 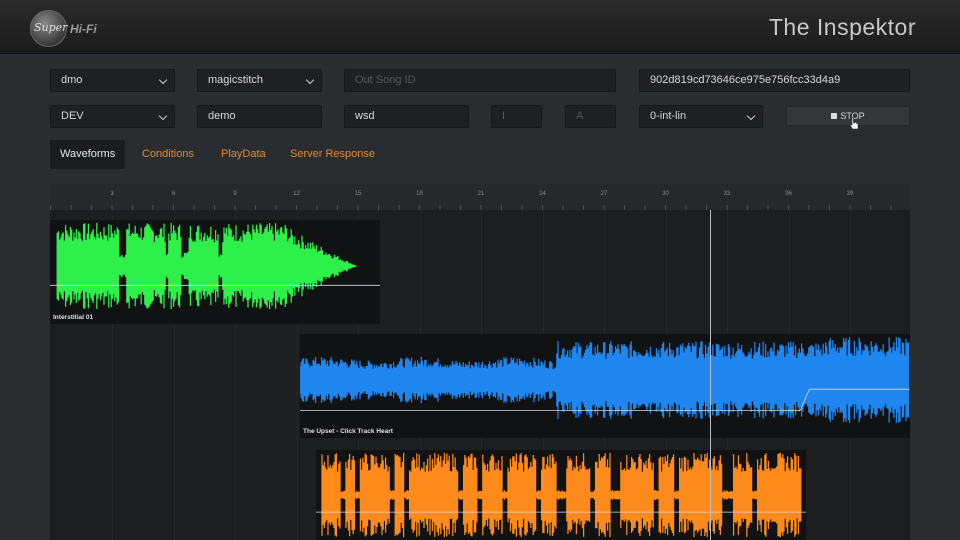 What do you see at coordinates (605, 380) in the screenshot?
I see `waveform-the-upset` at bounding box center [605, 380].